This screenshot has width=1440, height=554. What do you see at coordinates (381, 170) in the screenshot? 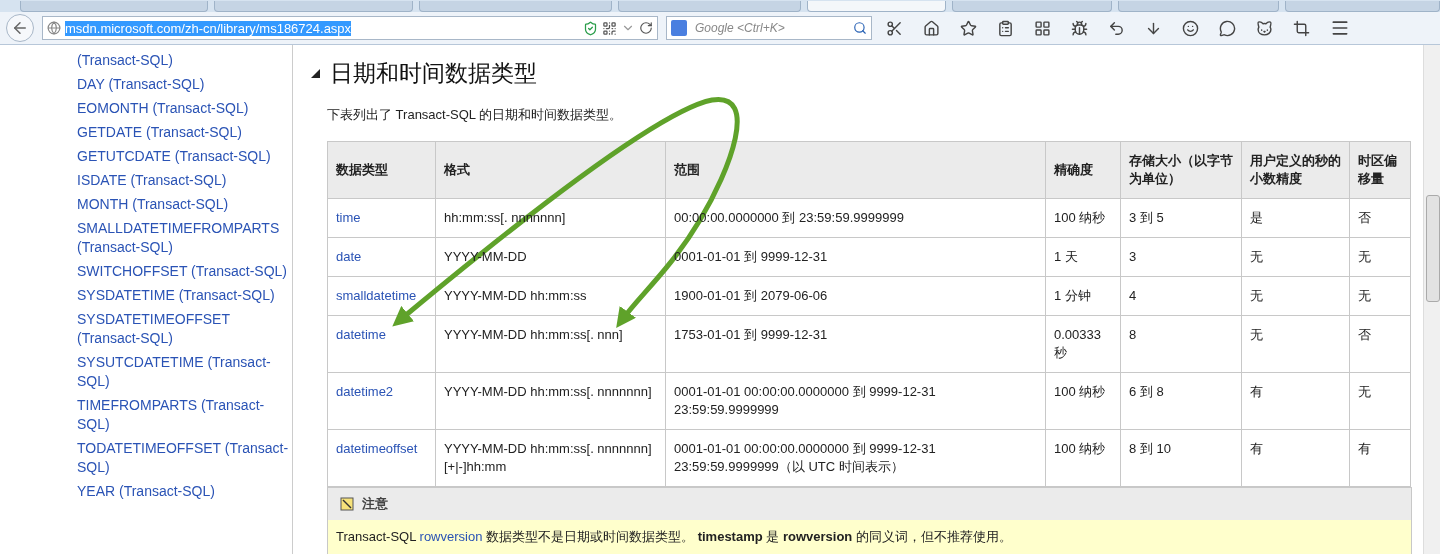
I see `column-header: 数据类型` at bounding box center [381, 170].